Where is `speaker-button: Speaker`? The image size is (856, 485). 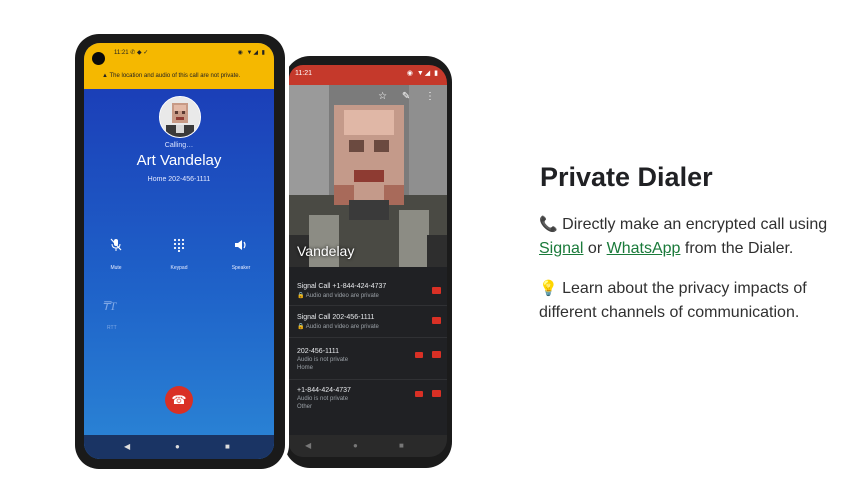
speaker-button: Speaker is located at coordinates (241, 254).